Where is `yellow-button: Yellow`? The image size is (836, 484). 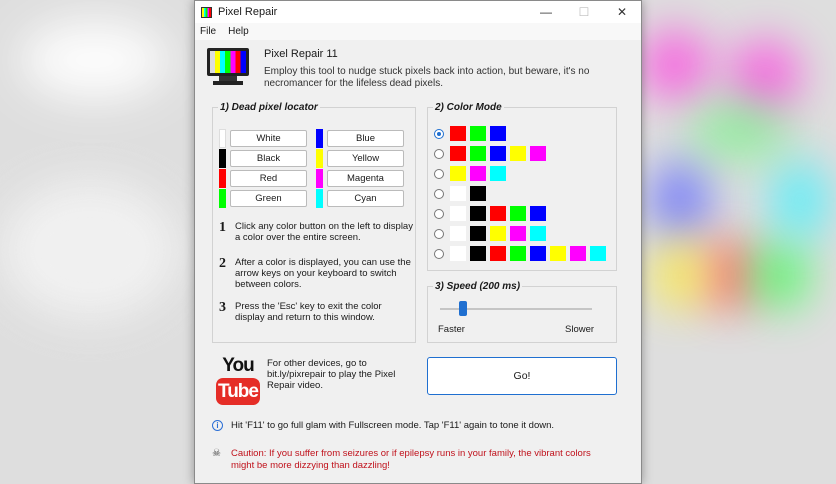
yellow-button: Yellow is located at coordinates (365, 158).